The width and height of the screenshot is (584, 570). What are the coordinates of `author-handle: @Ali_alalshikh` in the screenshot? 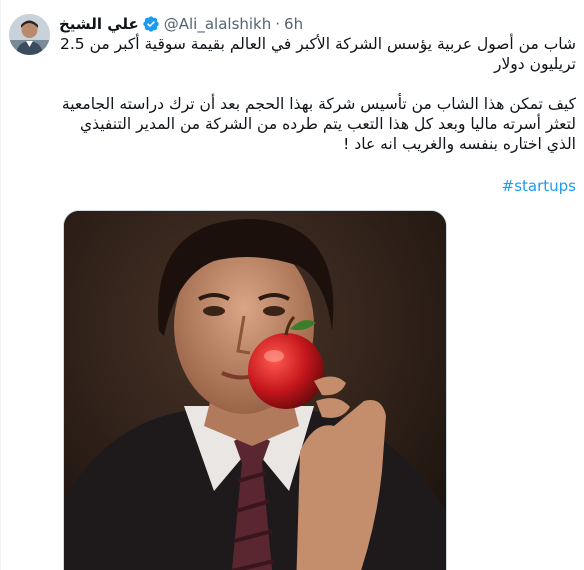 It's located at (218, 24).